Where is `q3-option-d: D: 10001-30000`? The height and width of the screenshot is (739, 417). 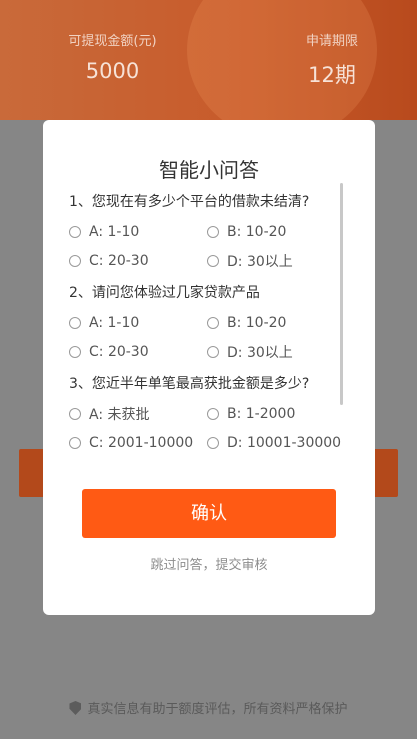
q3-option-d: D: 10001-30000 is located at coordinates (277, 442).